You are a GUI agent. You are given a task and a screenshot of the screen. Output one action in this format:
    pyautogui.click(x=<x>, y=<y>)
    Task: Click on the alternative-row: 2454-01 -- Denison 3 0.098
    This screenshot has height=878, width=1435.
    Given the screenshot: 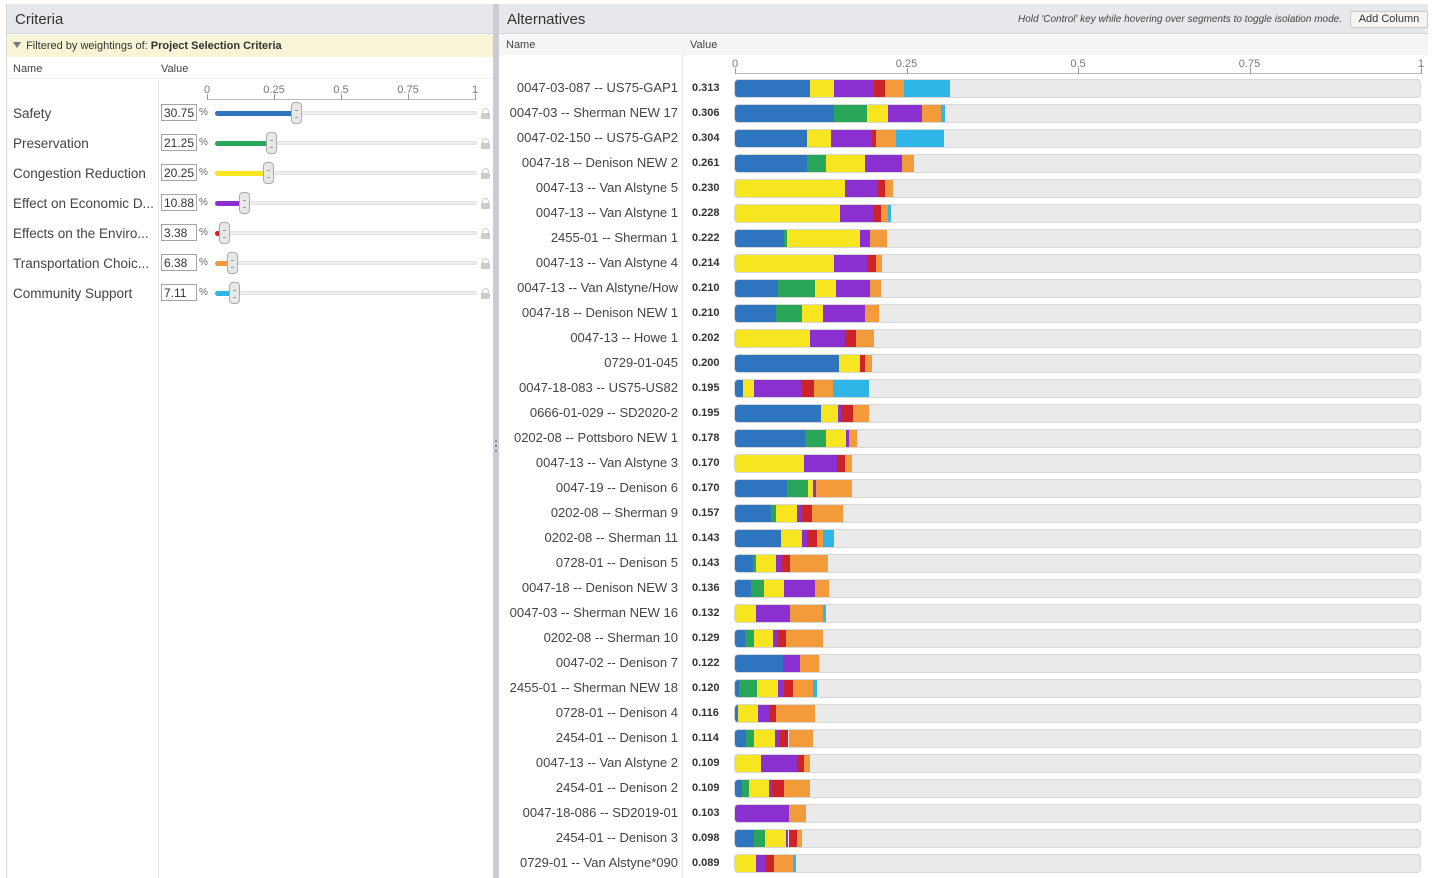 What is the action you would take?
    pyautogui.click(x=963, y=838)
    